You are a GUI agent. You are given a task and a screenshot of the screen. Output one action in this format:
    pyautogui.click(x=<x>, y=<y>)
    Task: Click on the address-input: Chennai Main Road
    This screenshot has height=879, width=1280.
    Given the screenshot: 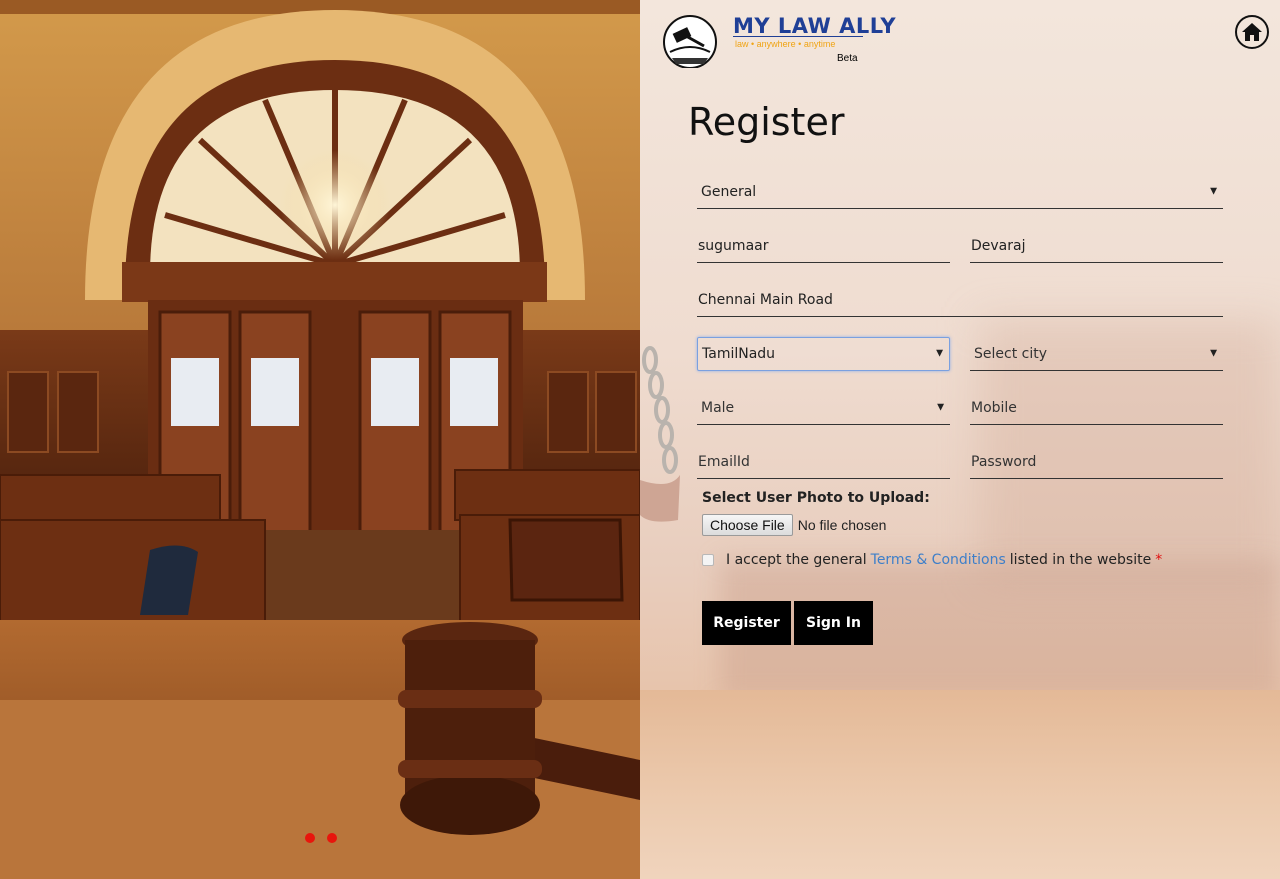 What is the action you would take?
    pyautogui.click(x=960, y=300)
    